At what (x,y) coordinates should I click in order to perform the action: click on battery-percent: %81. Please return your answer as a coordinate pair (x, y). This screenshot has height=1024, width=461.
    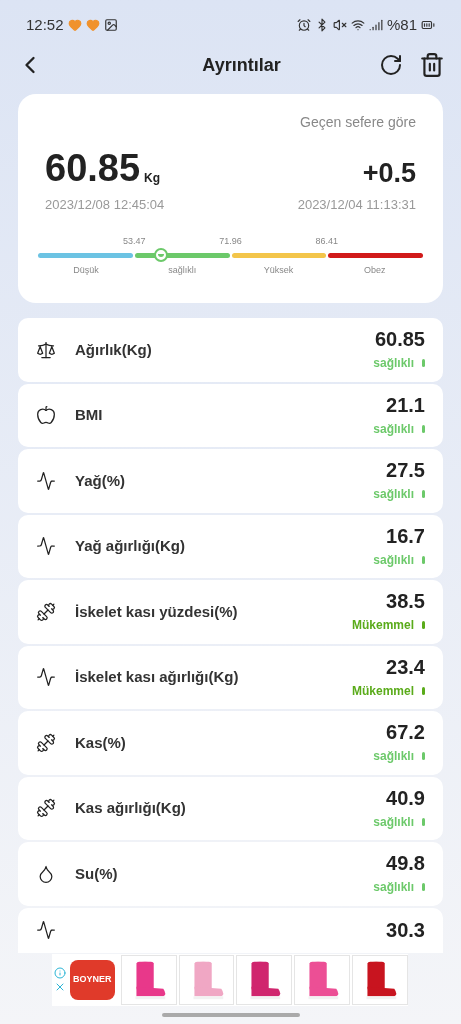
    Looking at the image, I should click on (401, 24).